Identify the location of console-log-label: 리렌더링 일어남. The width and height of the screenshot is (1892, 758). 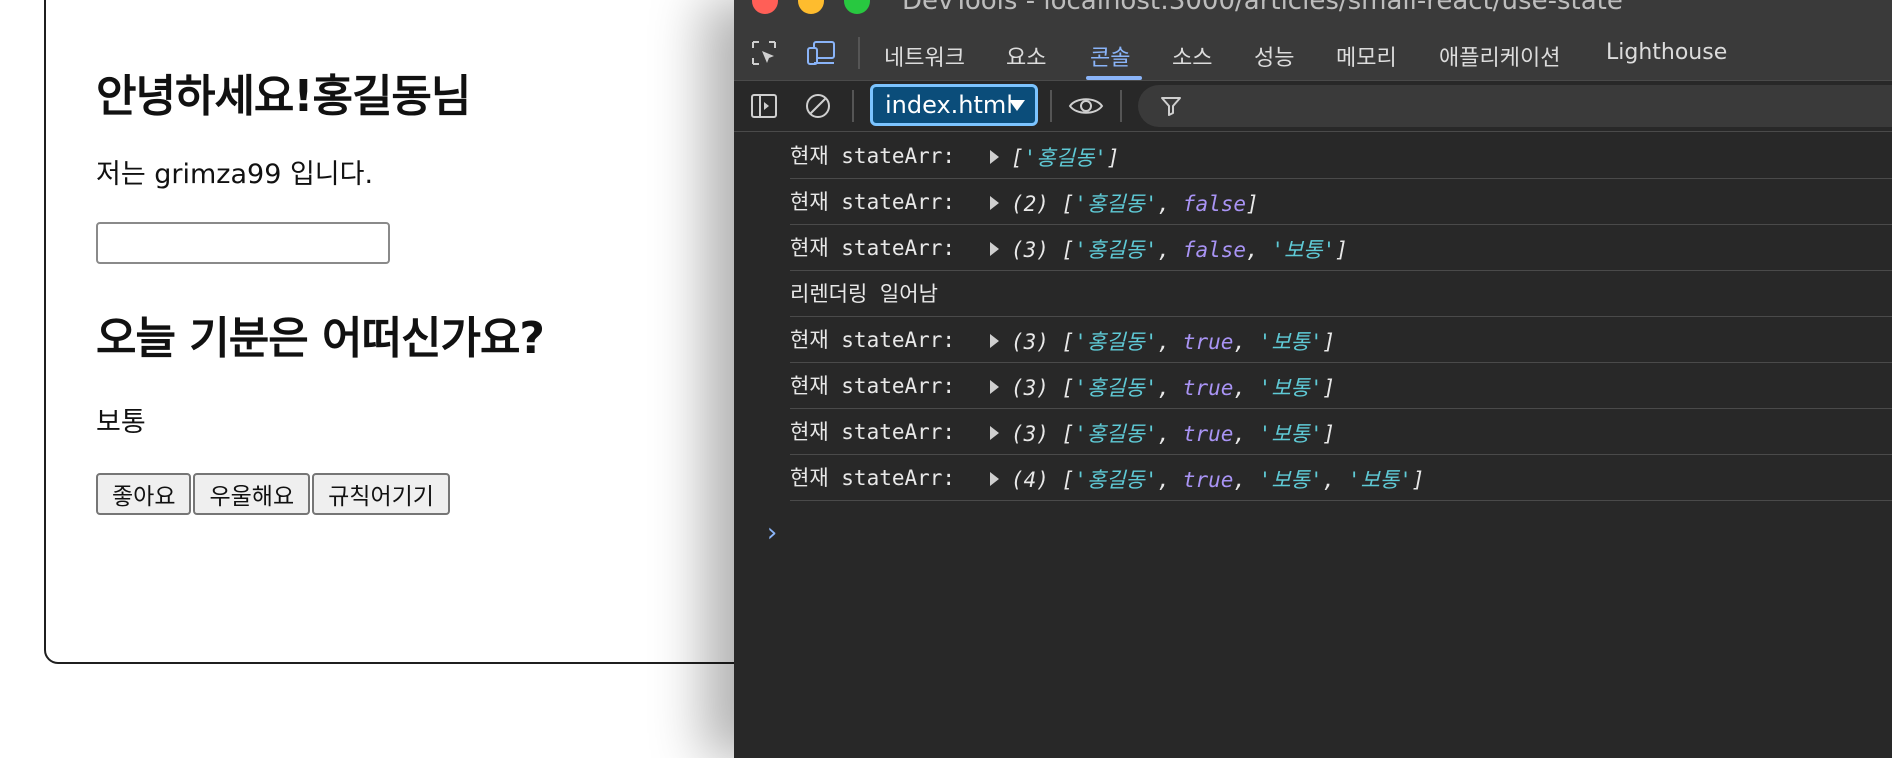
(864, 294).